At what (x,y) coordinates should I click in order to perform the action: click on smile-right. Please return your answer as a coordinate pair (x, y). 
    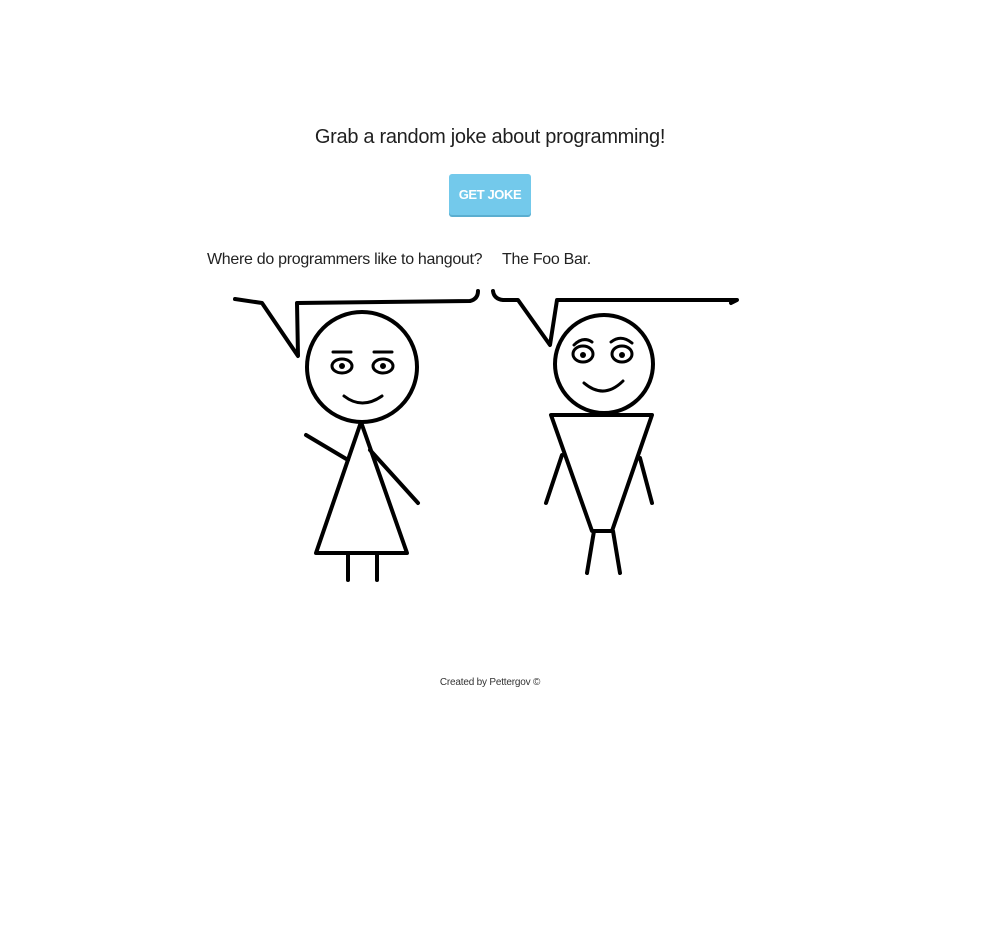
    Looking at the image, I should click on (603, 386).